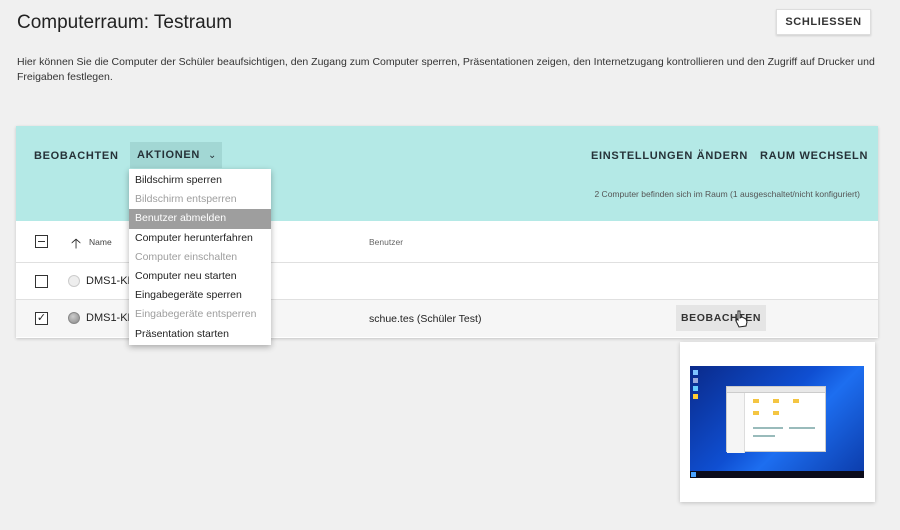 The image size is (900, 530). Describe the element at coordinates (386, 242) in the screenshot. I see `column-header-user: Benutzer` at that location.